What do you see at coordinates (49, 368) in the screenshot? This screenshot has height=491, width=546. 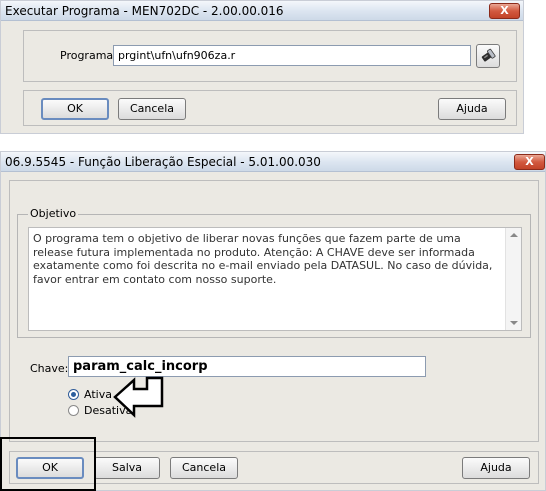 I see `key-label: Chave:` at bounding box center [49, 368].